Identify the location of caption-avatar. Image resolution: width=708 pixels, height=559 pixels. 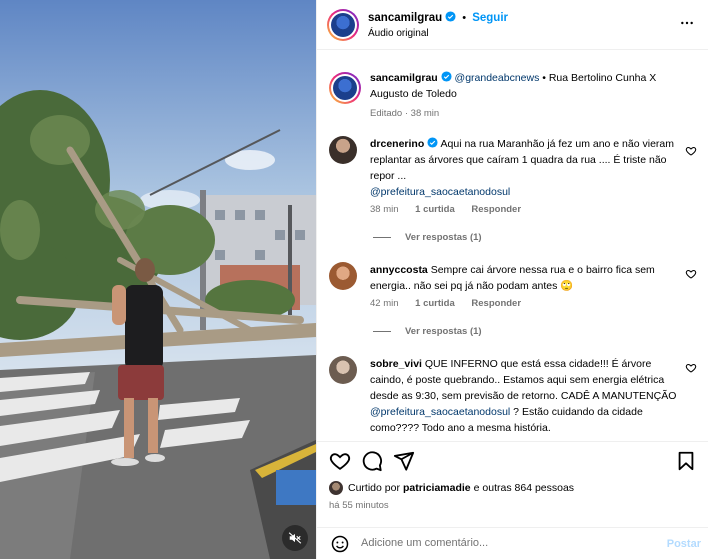
(345, 88).